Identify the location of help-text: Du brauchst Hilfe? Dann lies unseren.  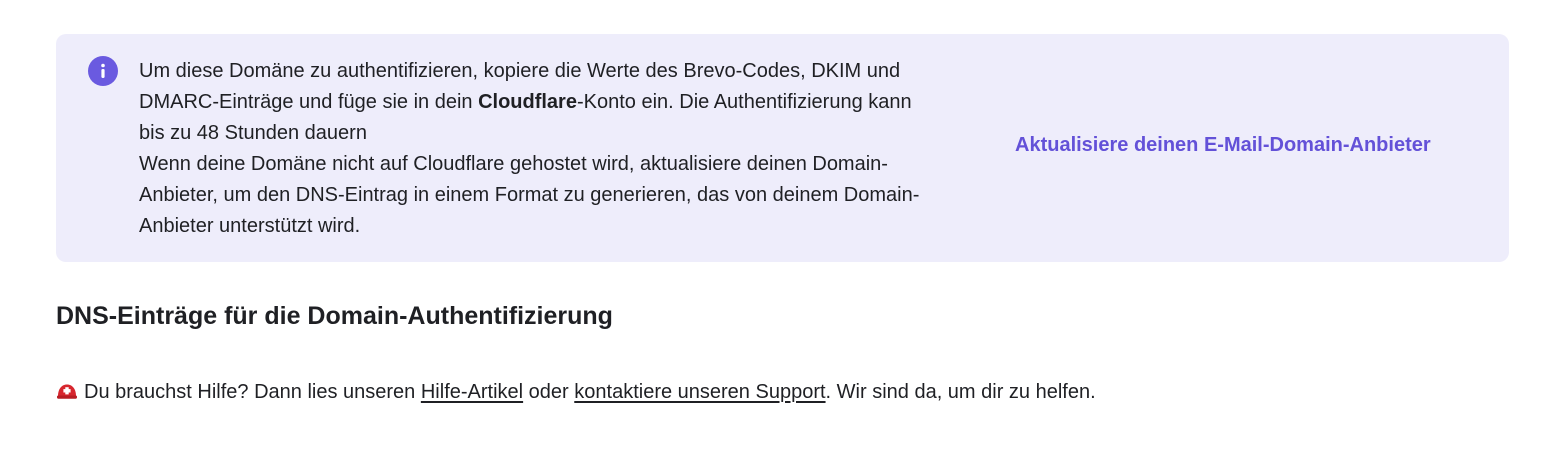
(252, 392).